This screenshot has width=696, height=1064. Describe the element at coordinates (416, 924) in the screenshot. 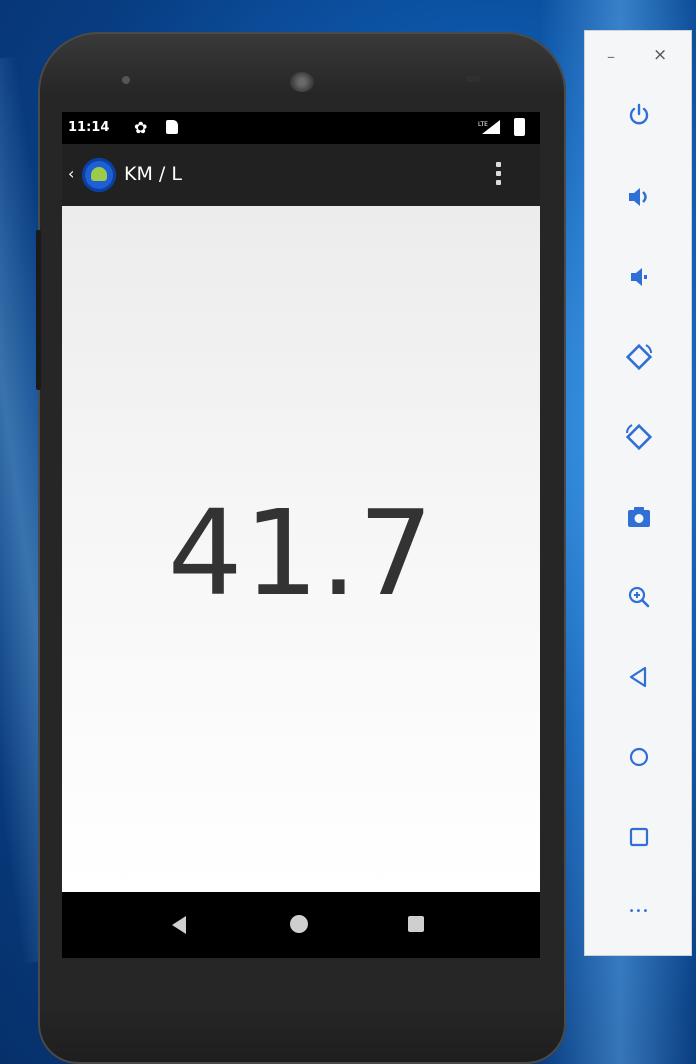

I see `nav-recents-button` at that location.